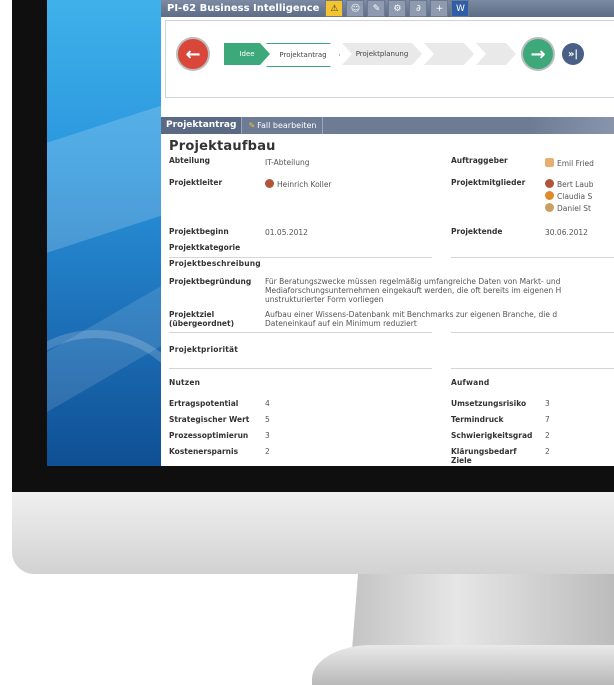  I want to click on settings-icon: ⚙, so click(397, 8).